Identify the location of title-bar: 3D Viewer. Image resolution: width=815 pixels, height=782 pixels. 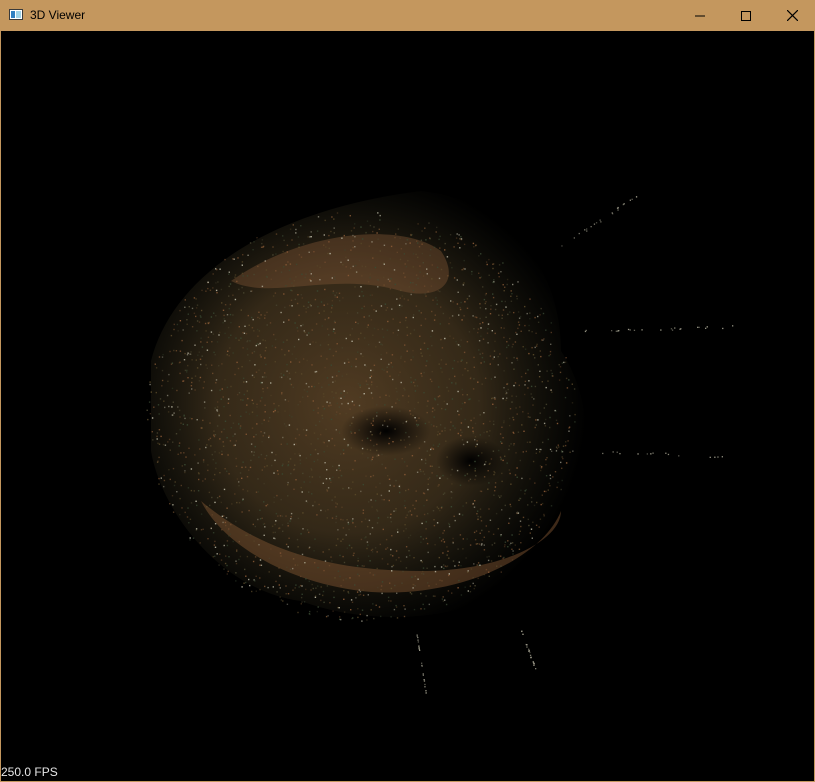
(407, 15).